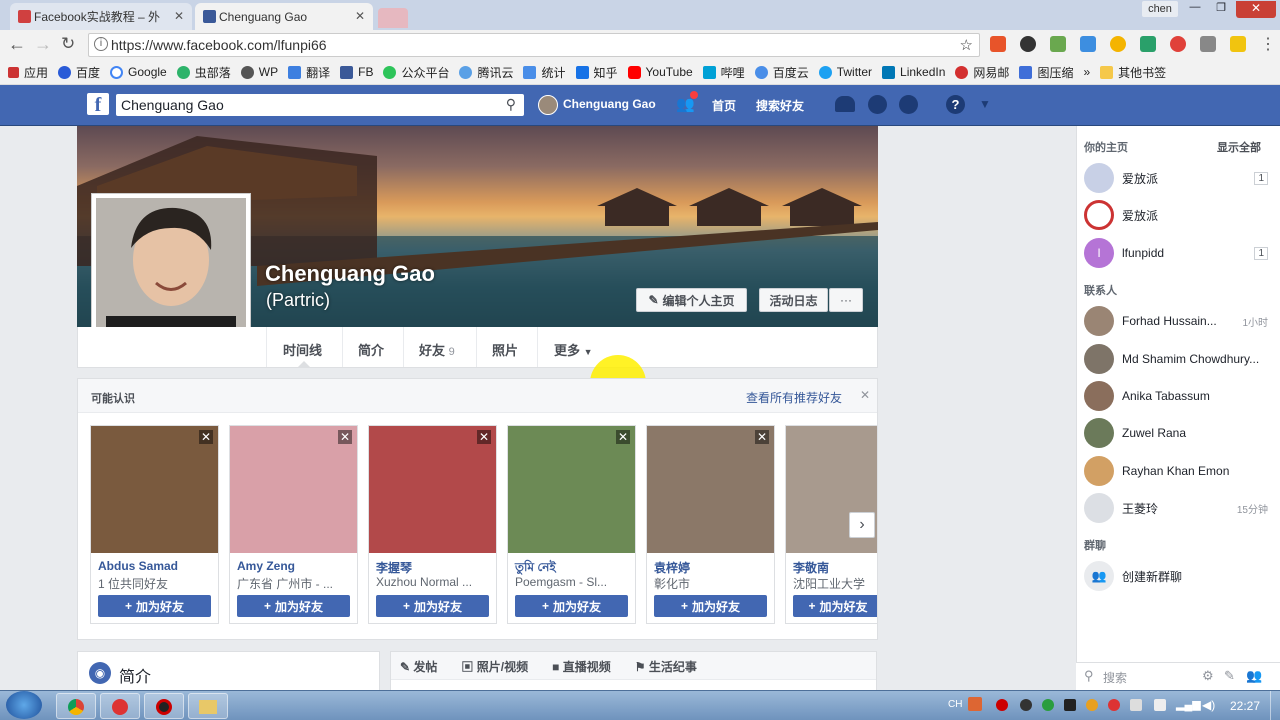  I want to click on person-name: 袁梓婷, so click(672, 567).